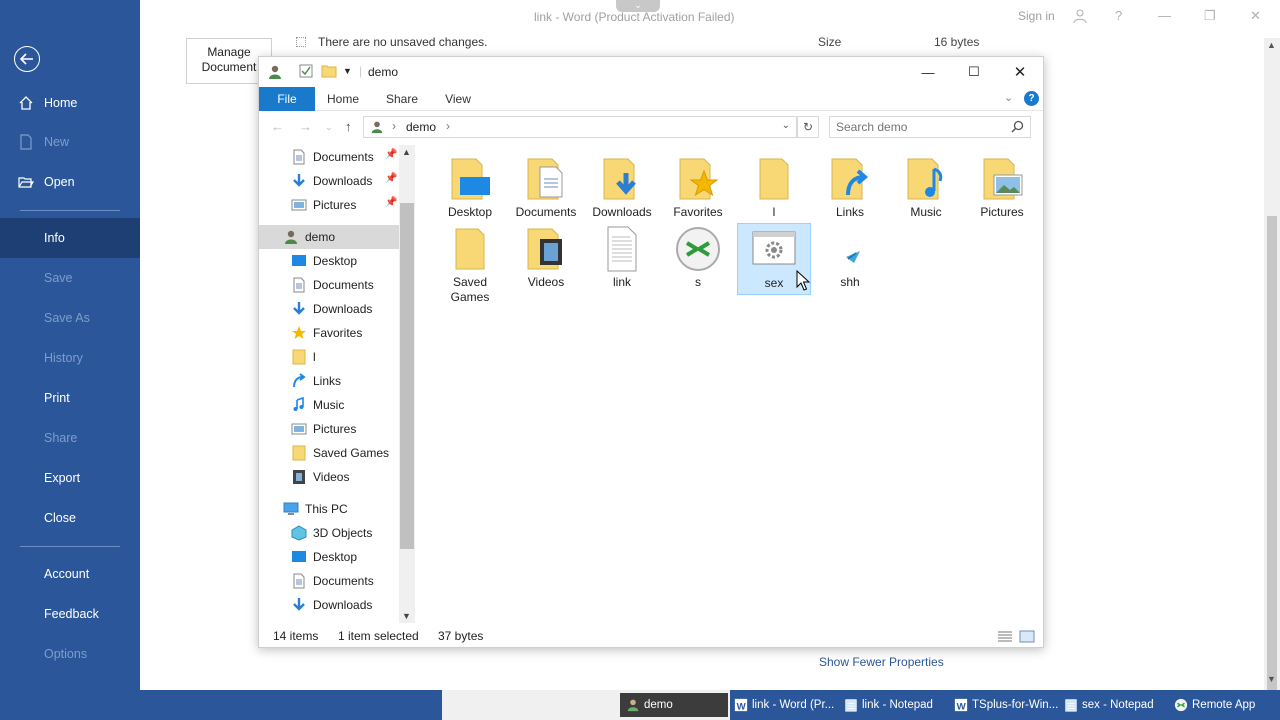 The width and height of the screenshot is (1280, 720). Describe the element at coordinates (329, 429) in the screenshot. I see `nav-user-pictures: Pictures` at that location.